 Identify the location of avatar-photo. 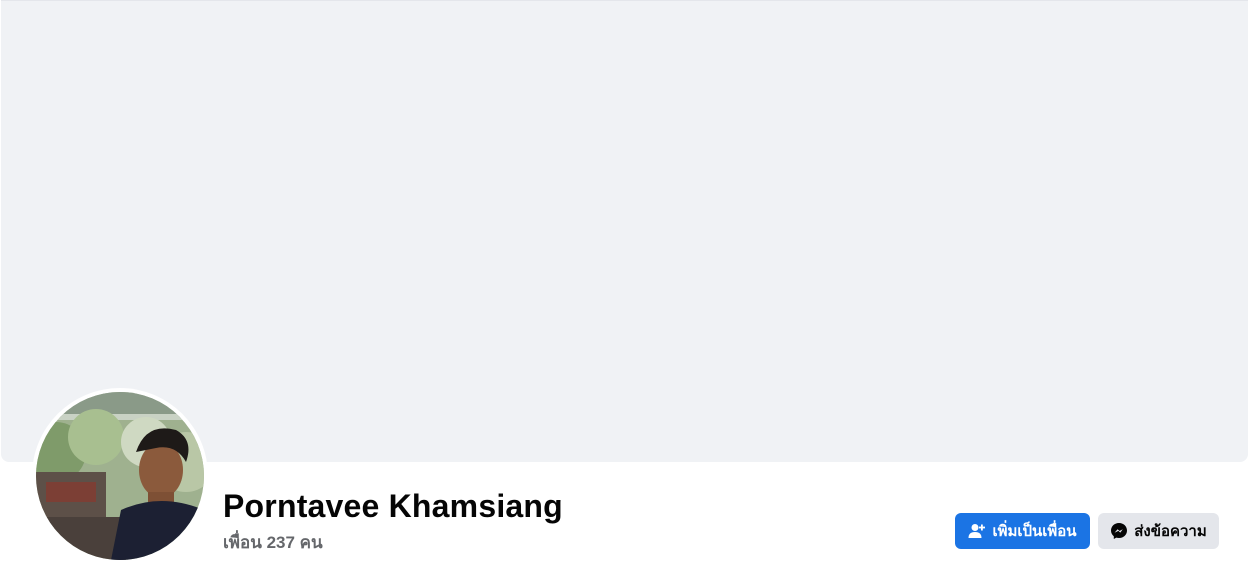
(120, 476).